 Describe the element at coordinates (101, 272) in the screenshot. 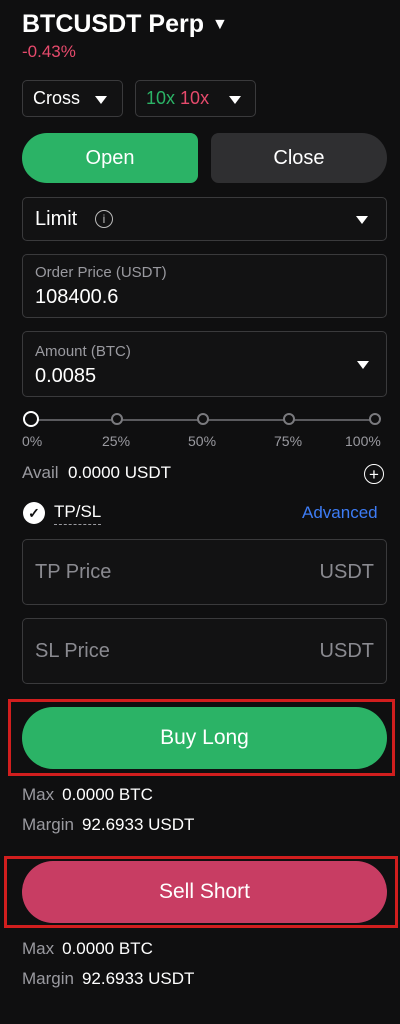

I see `order-price-label: Order Price (USDT)` at that location.